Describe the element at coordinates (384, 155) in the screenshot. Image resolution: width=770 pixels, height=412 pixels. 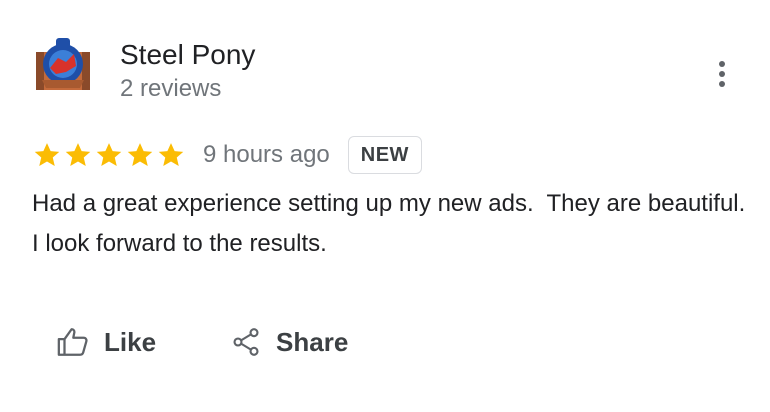
I see `new-badge: NEW` at that location.